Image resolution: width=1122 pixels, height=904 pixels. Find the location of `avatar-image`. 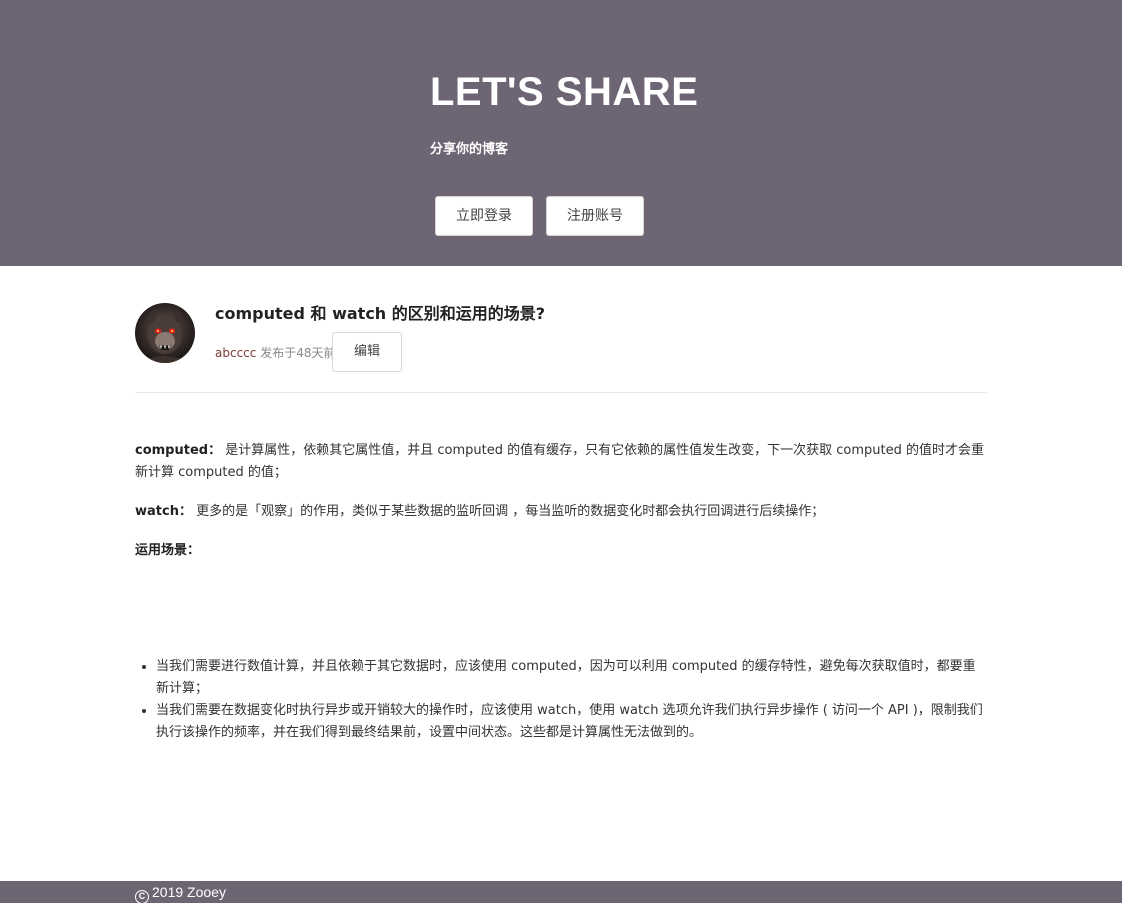

avatar-image is located at coordinates (165, 333).